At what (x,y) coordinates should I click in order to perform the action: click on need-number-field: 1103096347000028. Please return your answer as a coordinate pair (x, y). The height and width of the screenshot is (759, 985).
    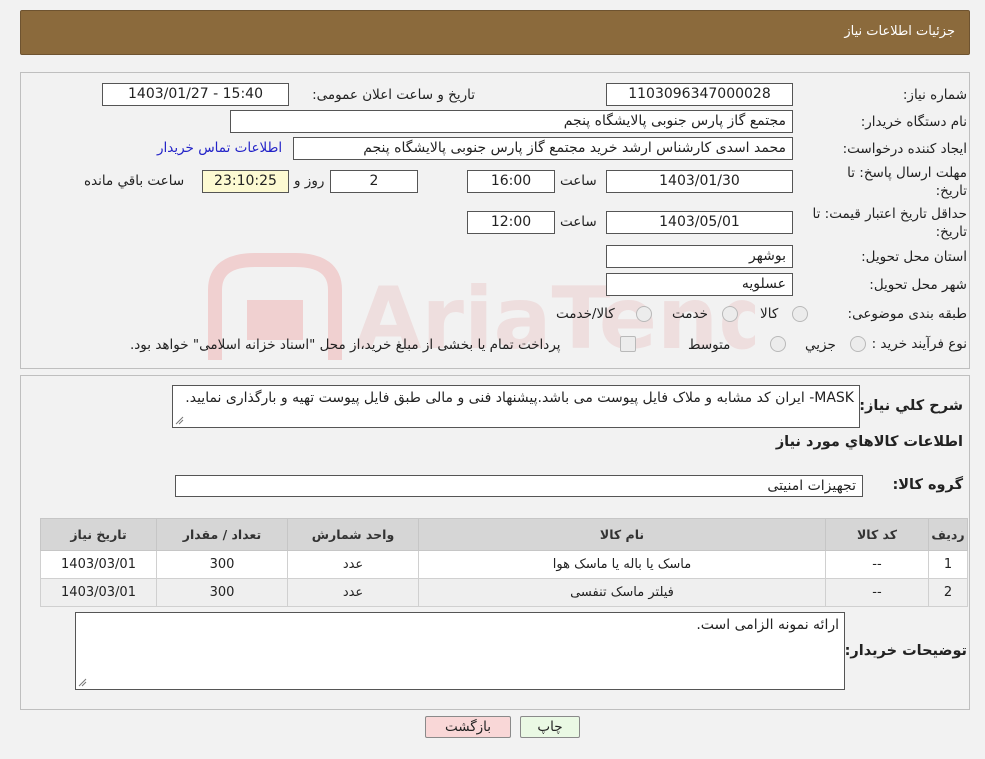
    Looking at the image, I should click on (699, 94).